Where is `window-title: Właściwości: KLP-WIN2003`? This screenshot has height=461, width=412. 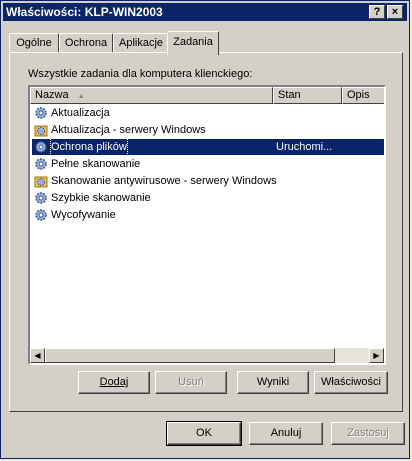 window-title: Właściwości: KLP-WIN2003 is located at coordinates (84, 12).